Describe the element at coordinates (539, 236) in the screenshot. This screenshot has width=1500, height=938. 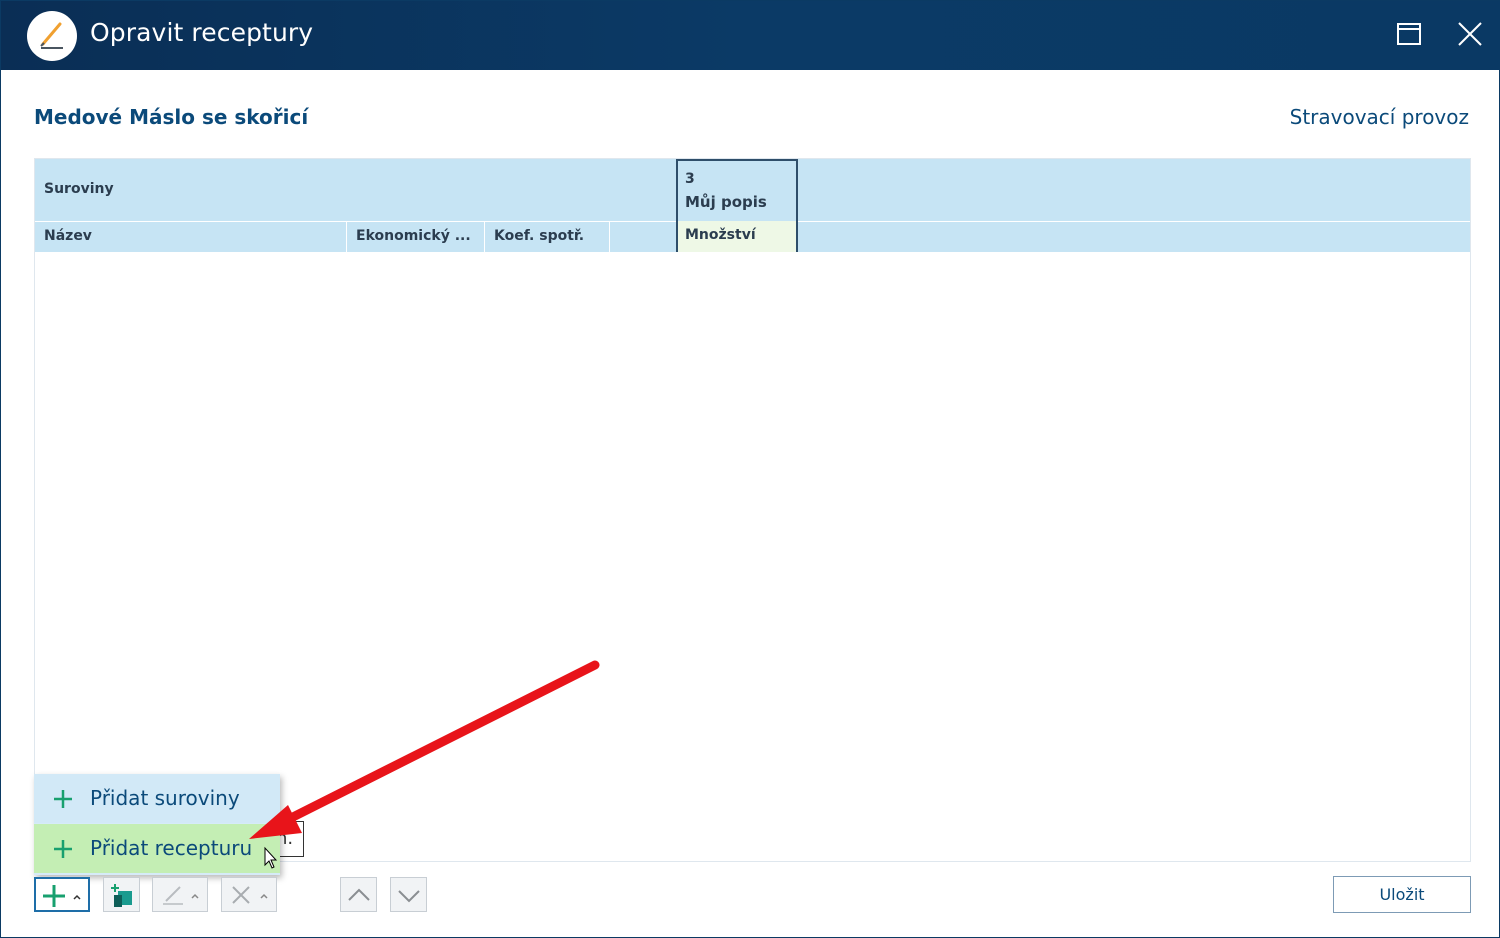
I see `column-header-coef: Koef. spotř.` at that location.